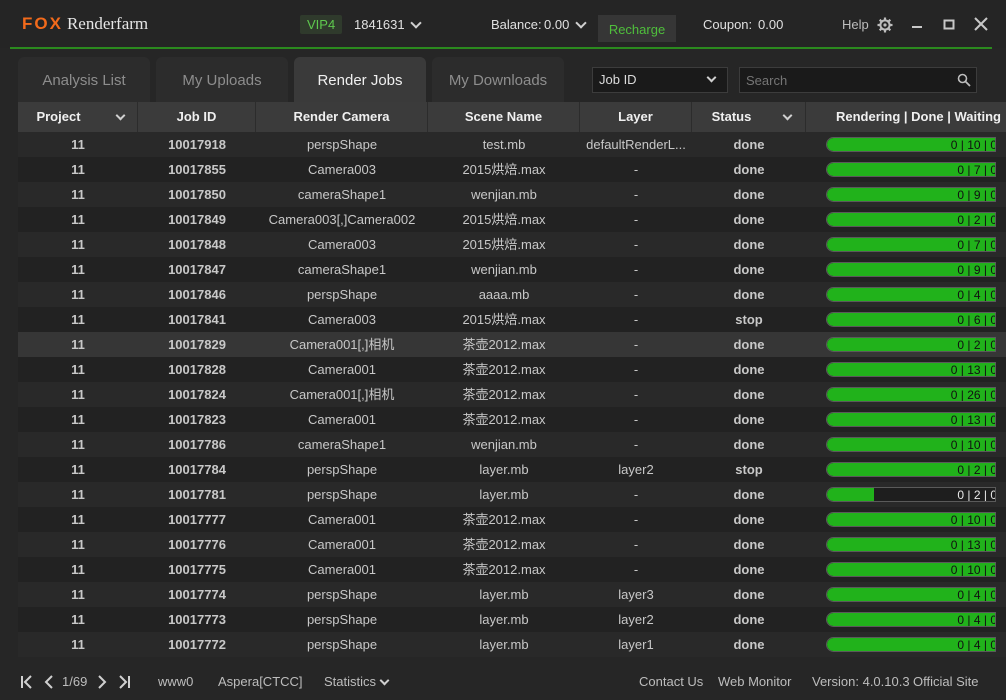 This screenshot has height=700, width=1006. What do you see at coordinates (197, 494) in the screenshot?
I see `job-id-cell: 10017781` at bounding box center [197, 494].